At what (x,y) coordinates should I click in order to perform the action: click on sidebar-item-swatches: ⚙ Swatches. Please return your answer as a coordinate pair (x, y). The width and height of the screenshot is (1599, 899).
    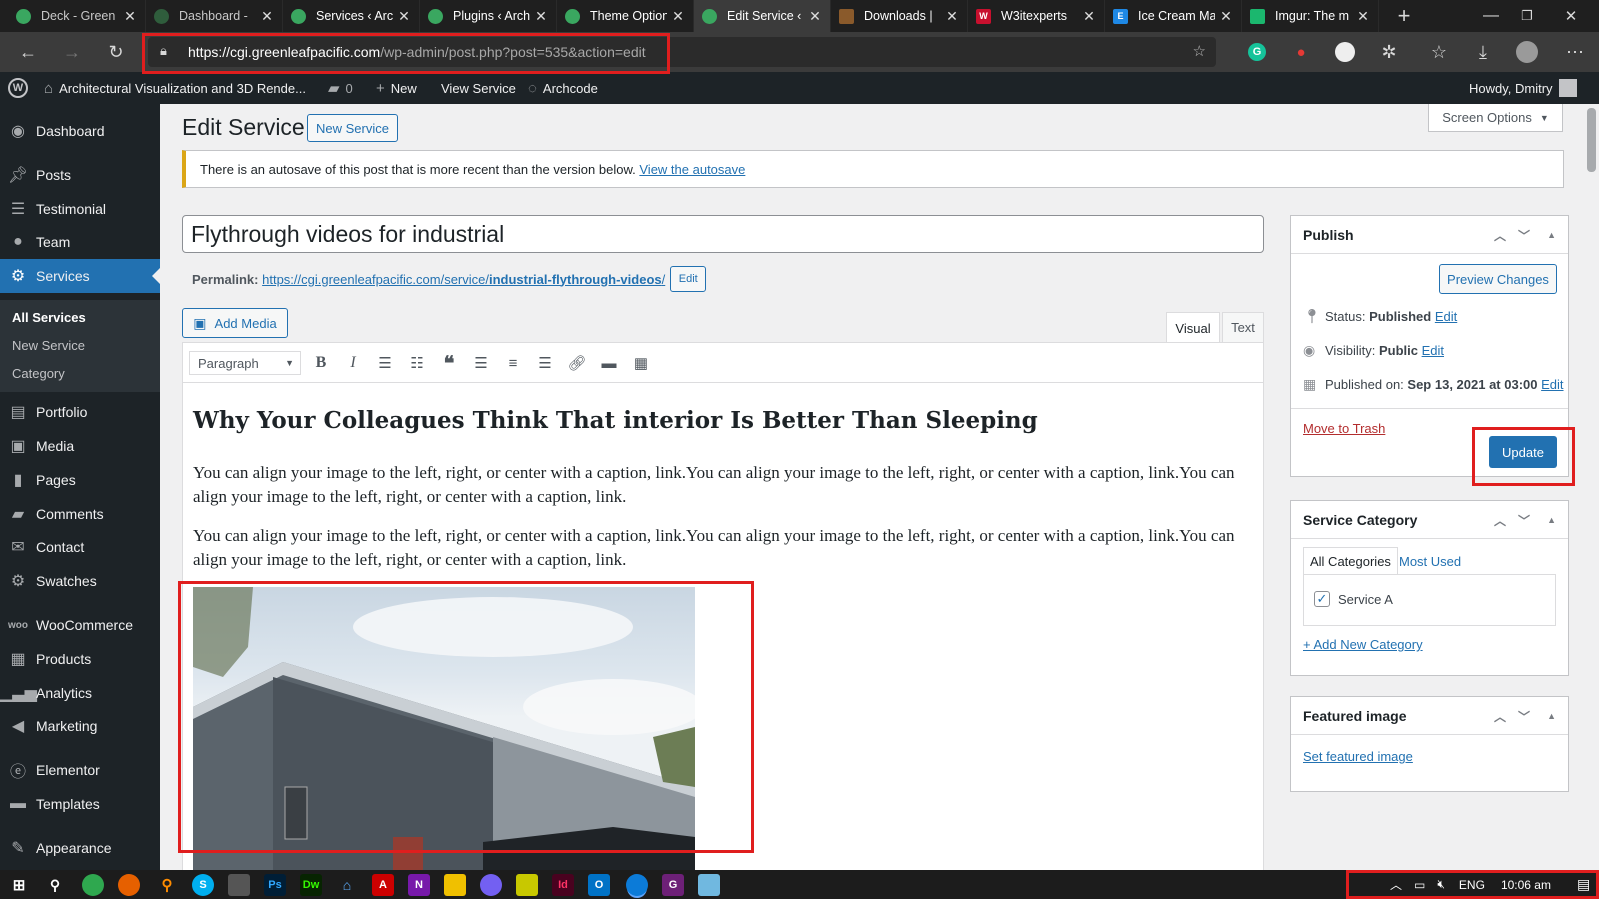
    Looking at the image, I should click on (80, 581).